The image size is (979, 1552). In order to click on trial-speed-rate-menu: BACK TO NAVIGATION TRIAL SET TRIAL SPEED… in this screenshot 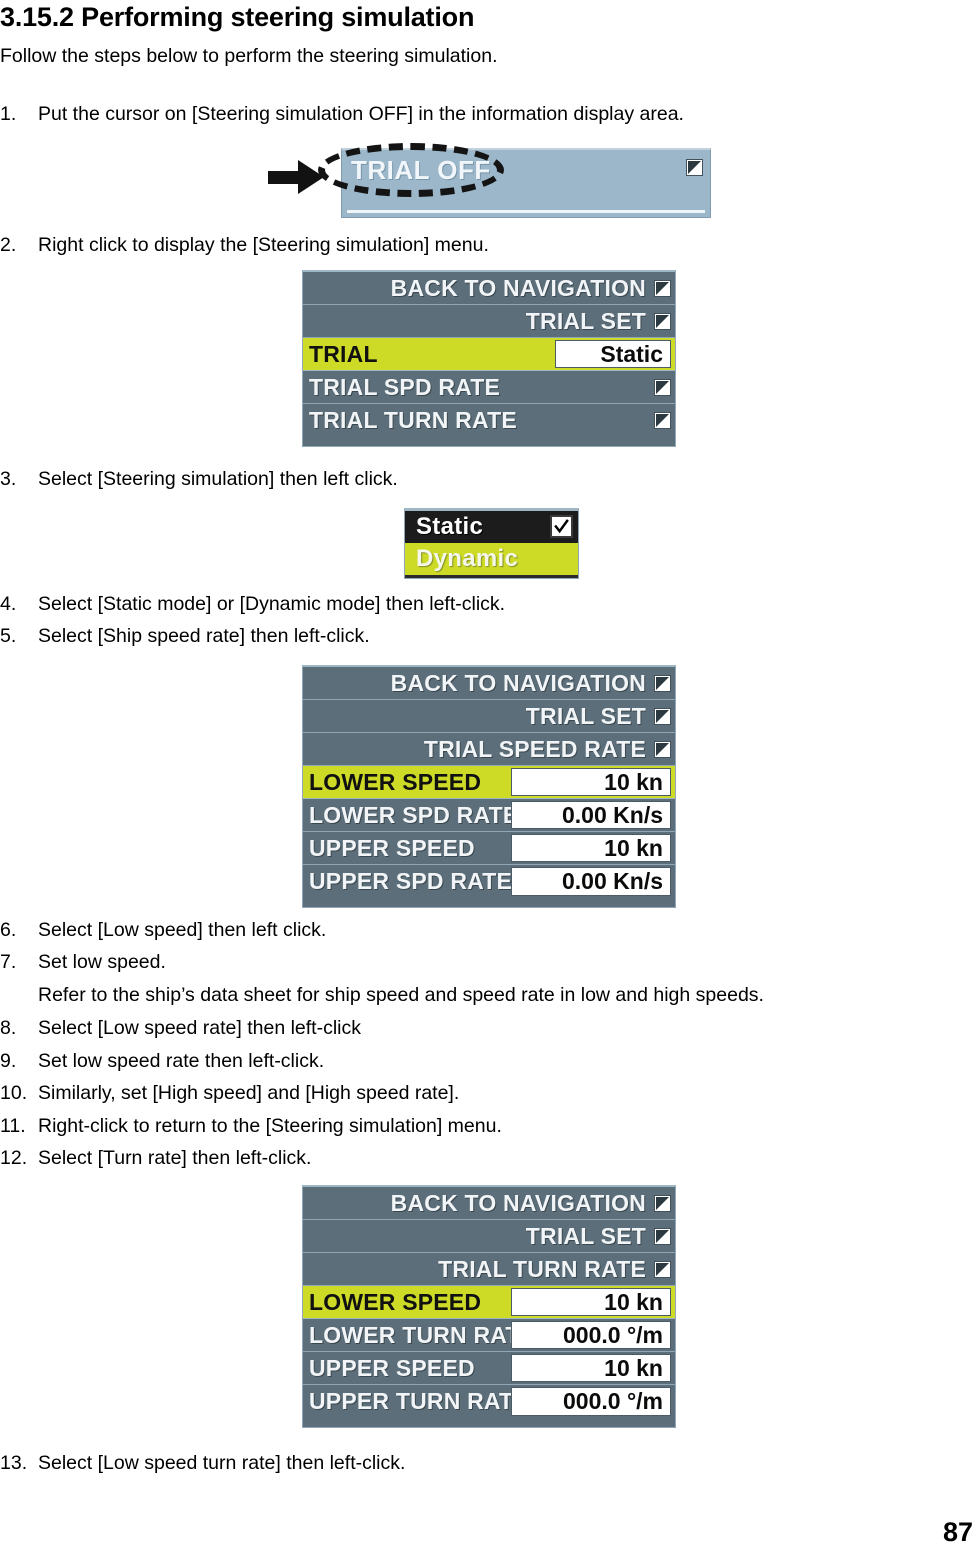, I will do `click(489, 786)`.